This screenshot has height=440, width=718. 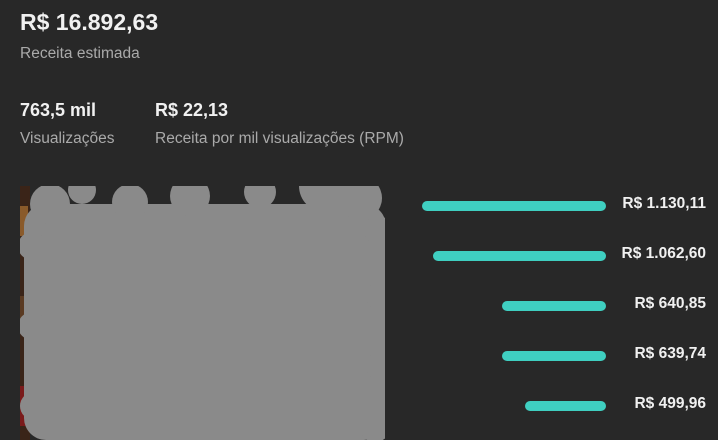 What do you see at coordinates (664, 203) in the screenshot?
I see `revenue-amount: R$ 1.130,11` at bounding box center [664, 203].